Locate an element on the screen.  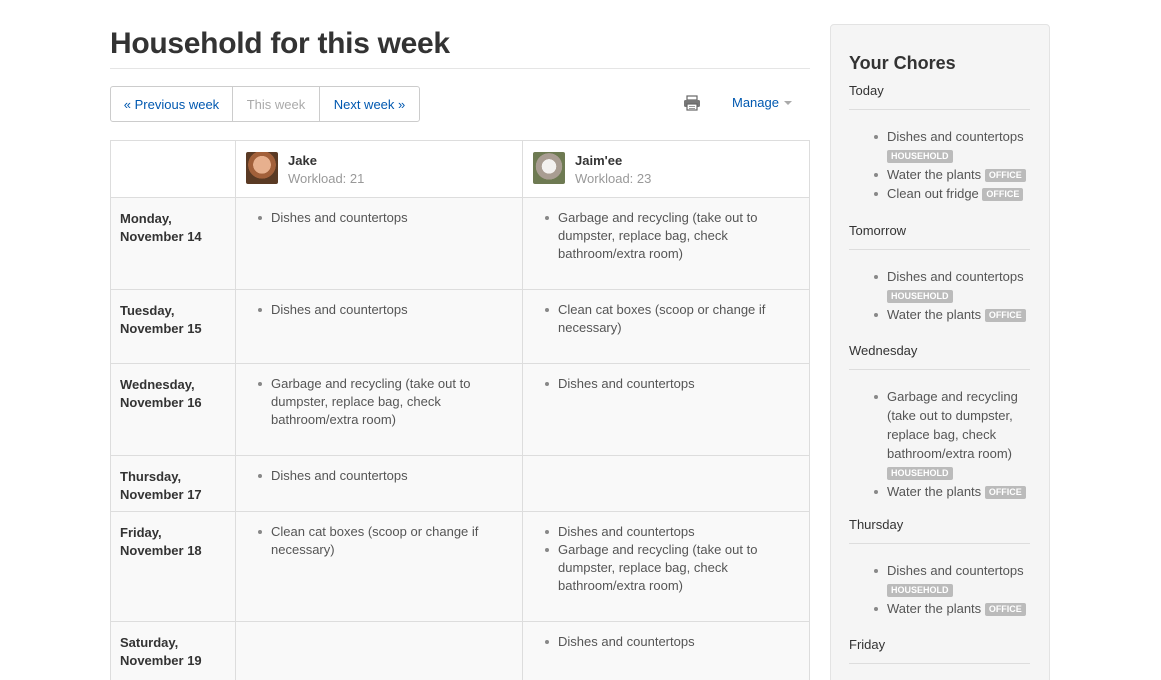
sidebar-title: Your Chores is located at coordinates (902, 63).